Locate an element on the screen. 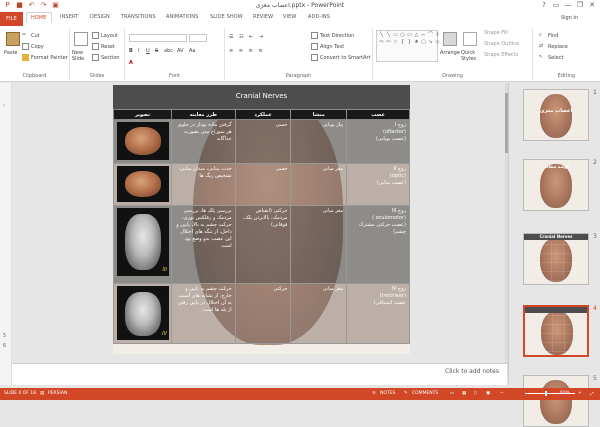  slide-thumbnail-active is located at coordinates (556, 331).